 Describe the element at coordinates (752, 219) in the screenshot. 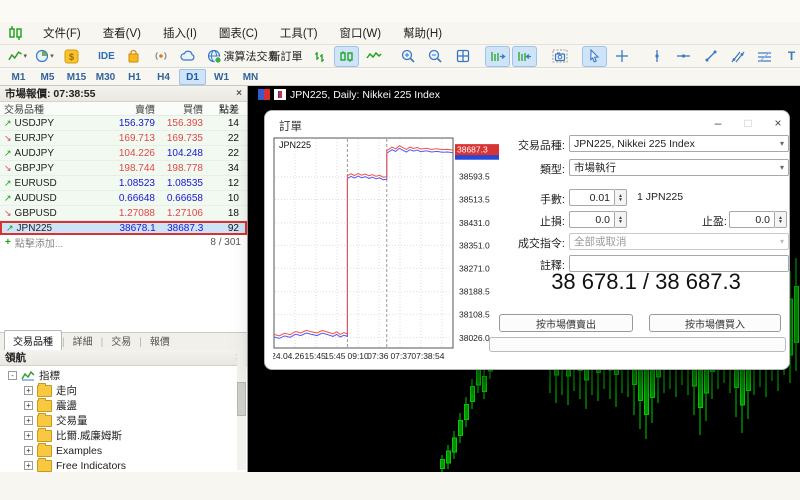

I see `take-profit-input: 0.0` at that location.